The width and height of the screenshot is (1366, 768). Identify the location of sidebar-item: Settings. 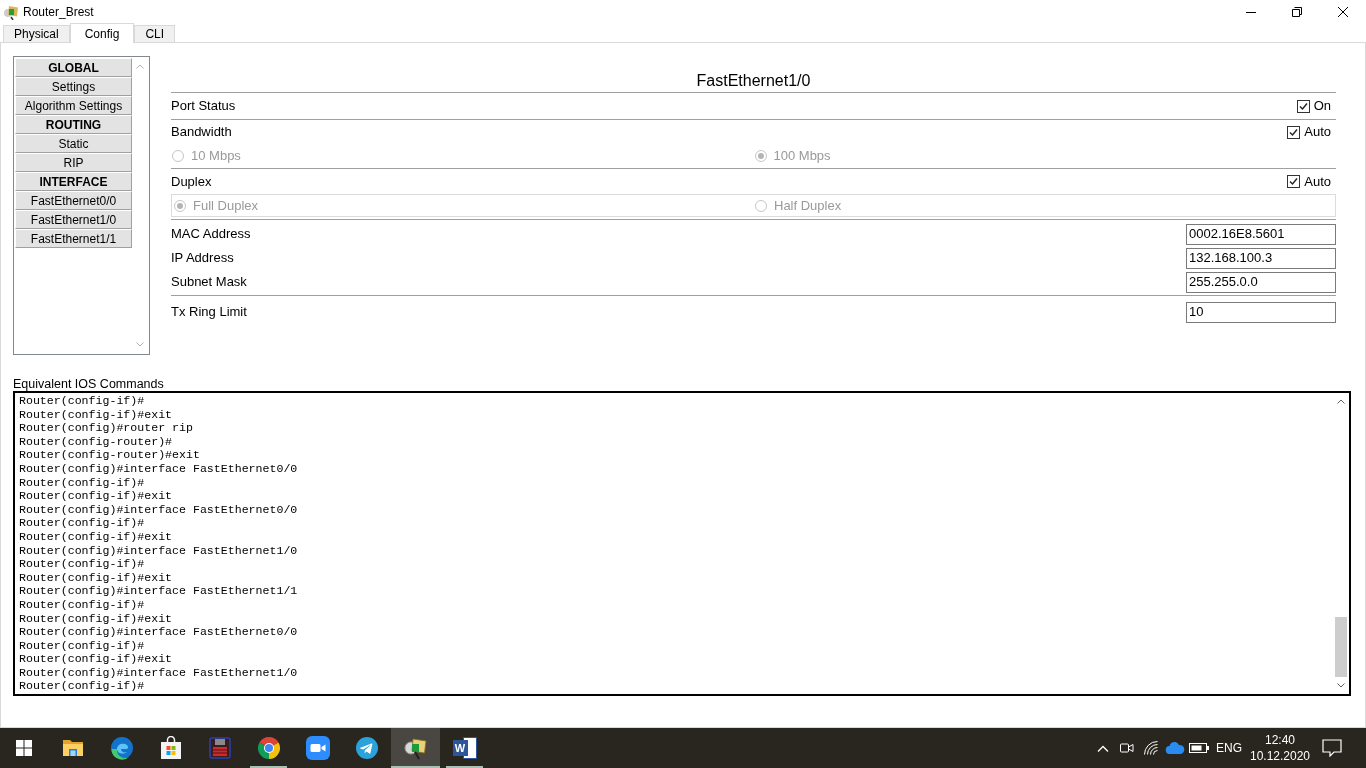
(73, 86).